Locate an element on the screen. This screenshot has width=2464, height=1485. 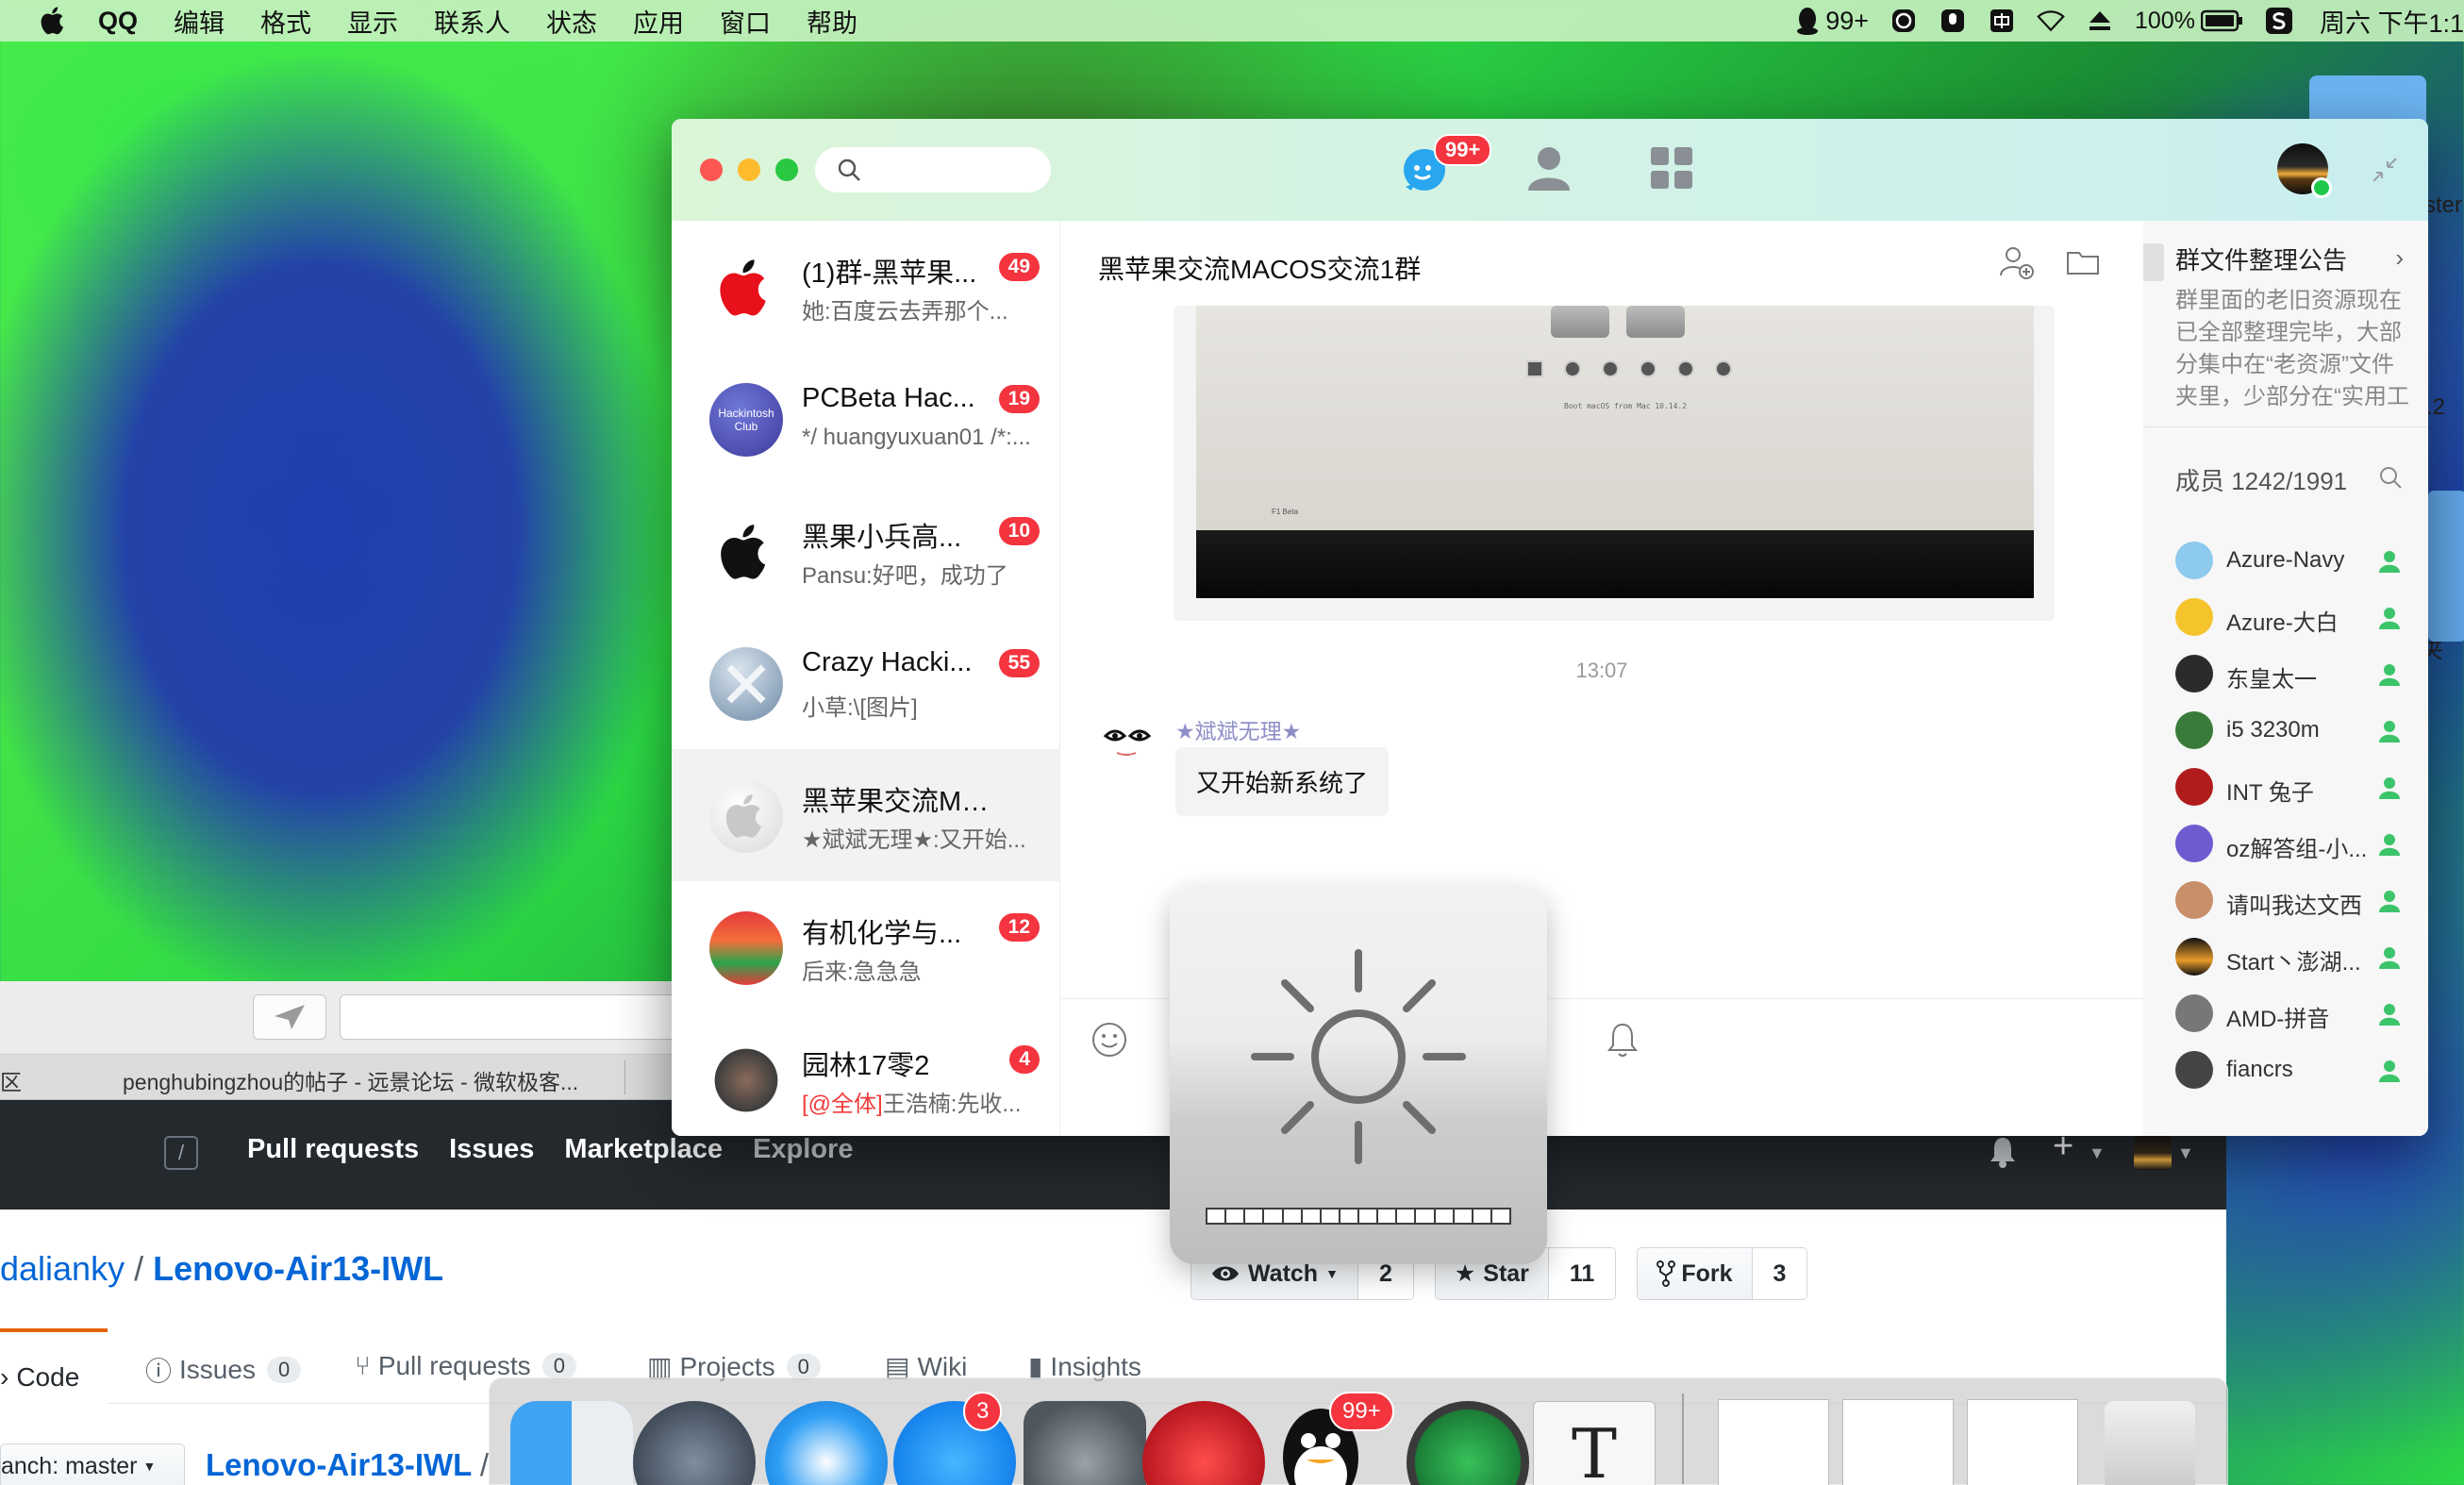
message-bubble: 又开始新系统了 is located at coordinates (1283, 781).